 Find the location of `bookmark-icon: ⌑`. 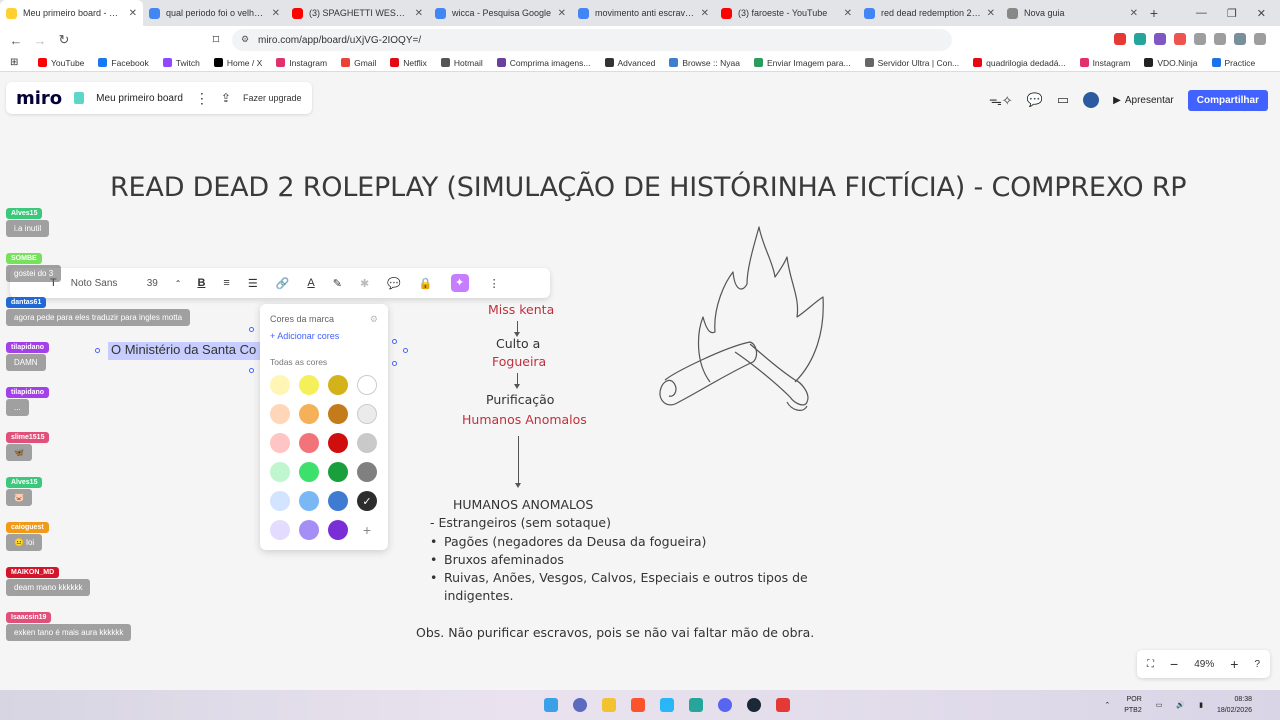

bookmark-icon: ⌑ is located at coordinates (216, 40).